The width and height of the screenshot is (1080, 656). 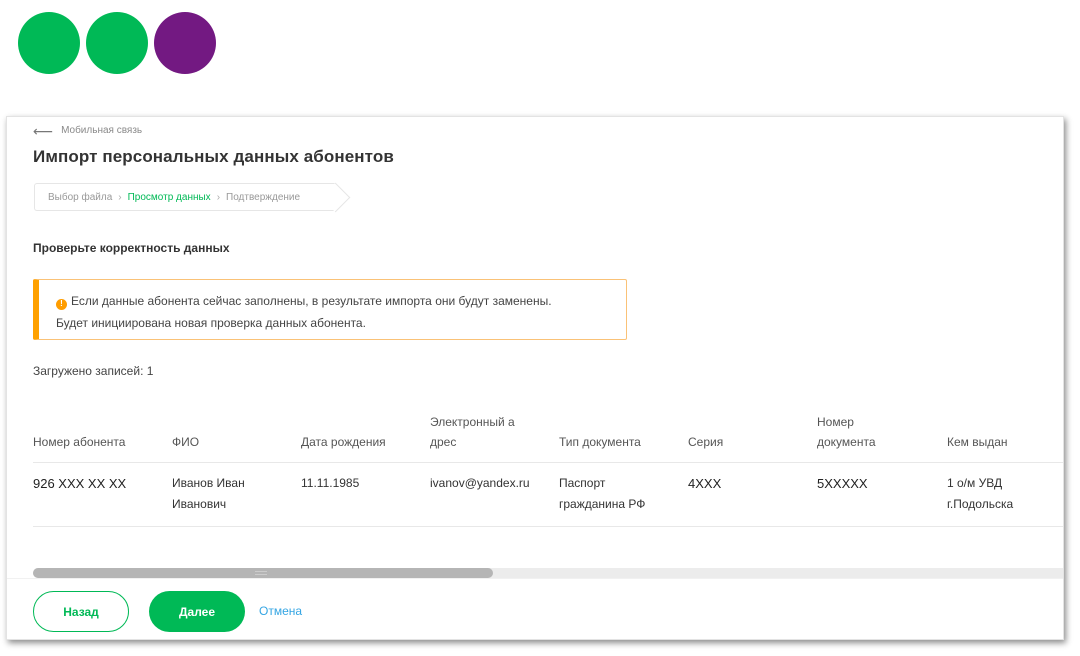 I want to click on cell-doc-type: Паспорт гражданина РФ, so click(x=602, y=493).